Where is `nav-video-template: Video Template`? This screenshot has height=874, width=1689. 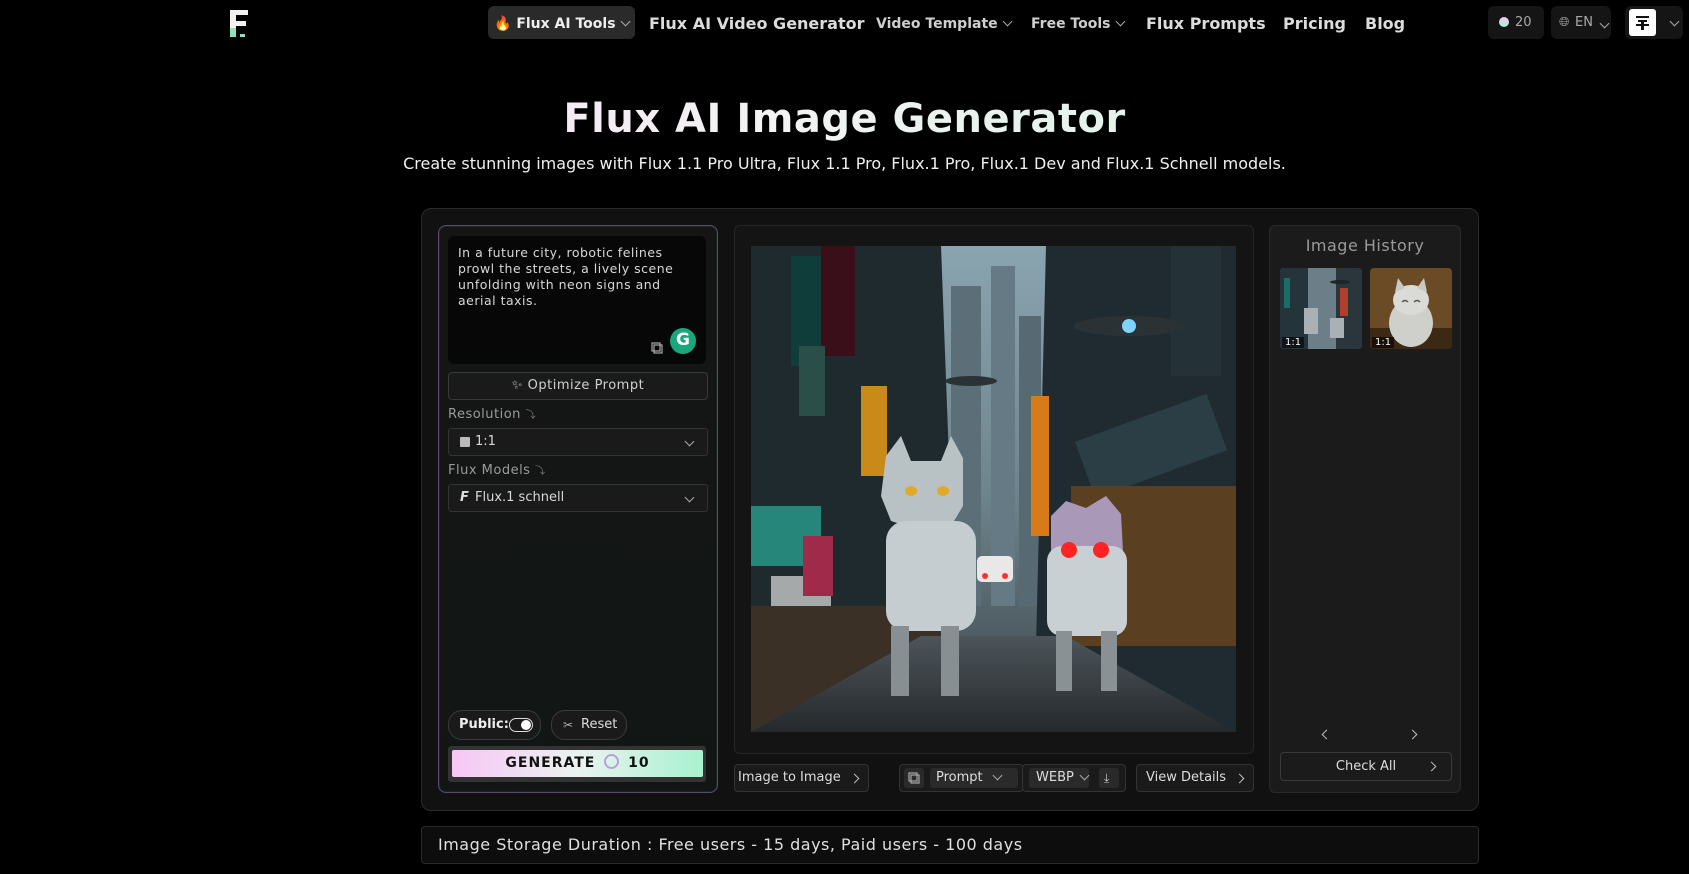
nav-video-template: Video Template is located at coordinates (944, 24).